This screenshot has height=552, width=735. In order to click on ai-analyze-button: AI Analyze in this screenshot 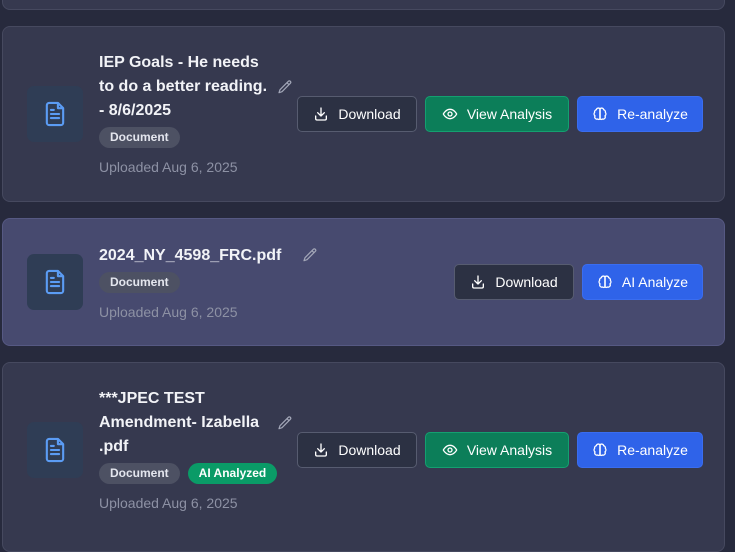, I will do `click(642, 282)`.